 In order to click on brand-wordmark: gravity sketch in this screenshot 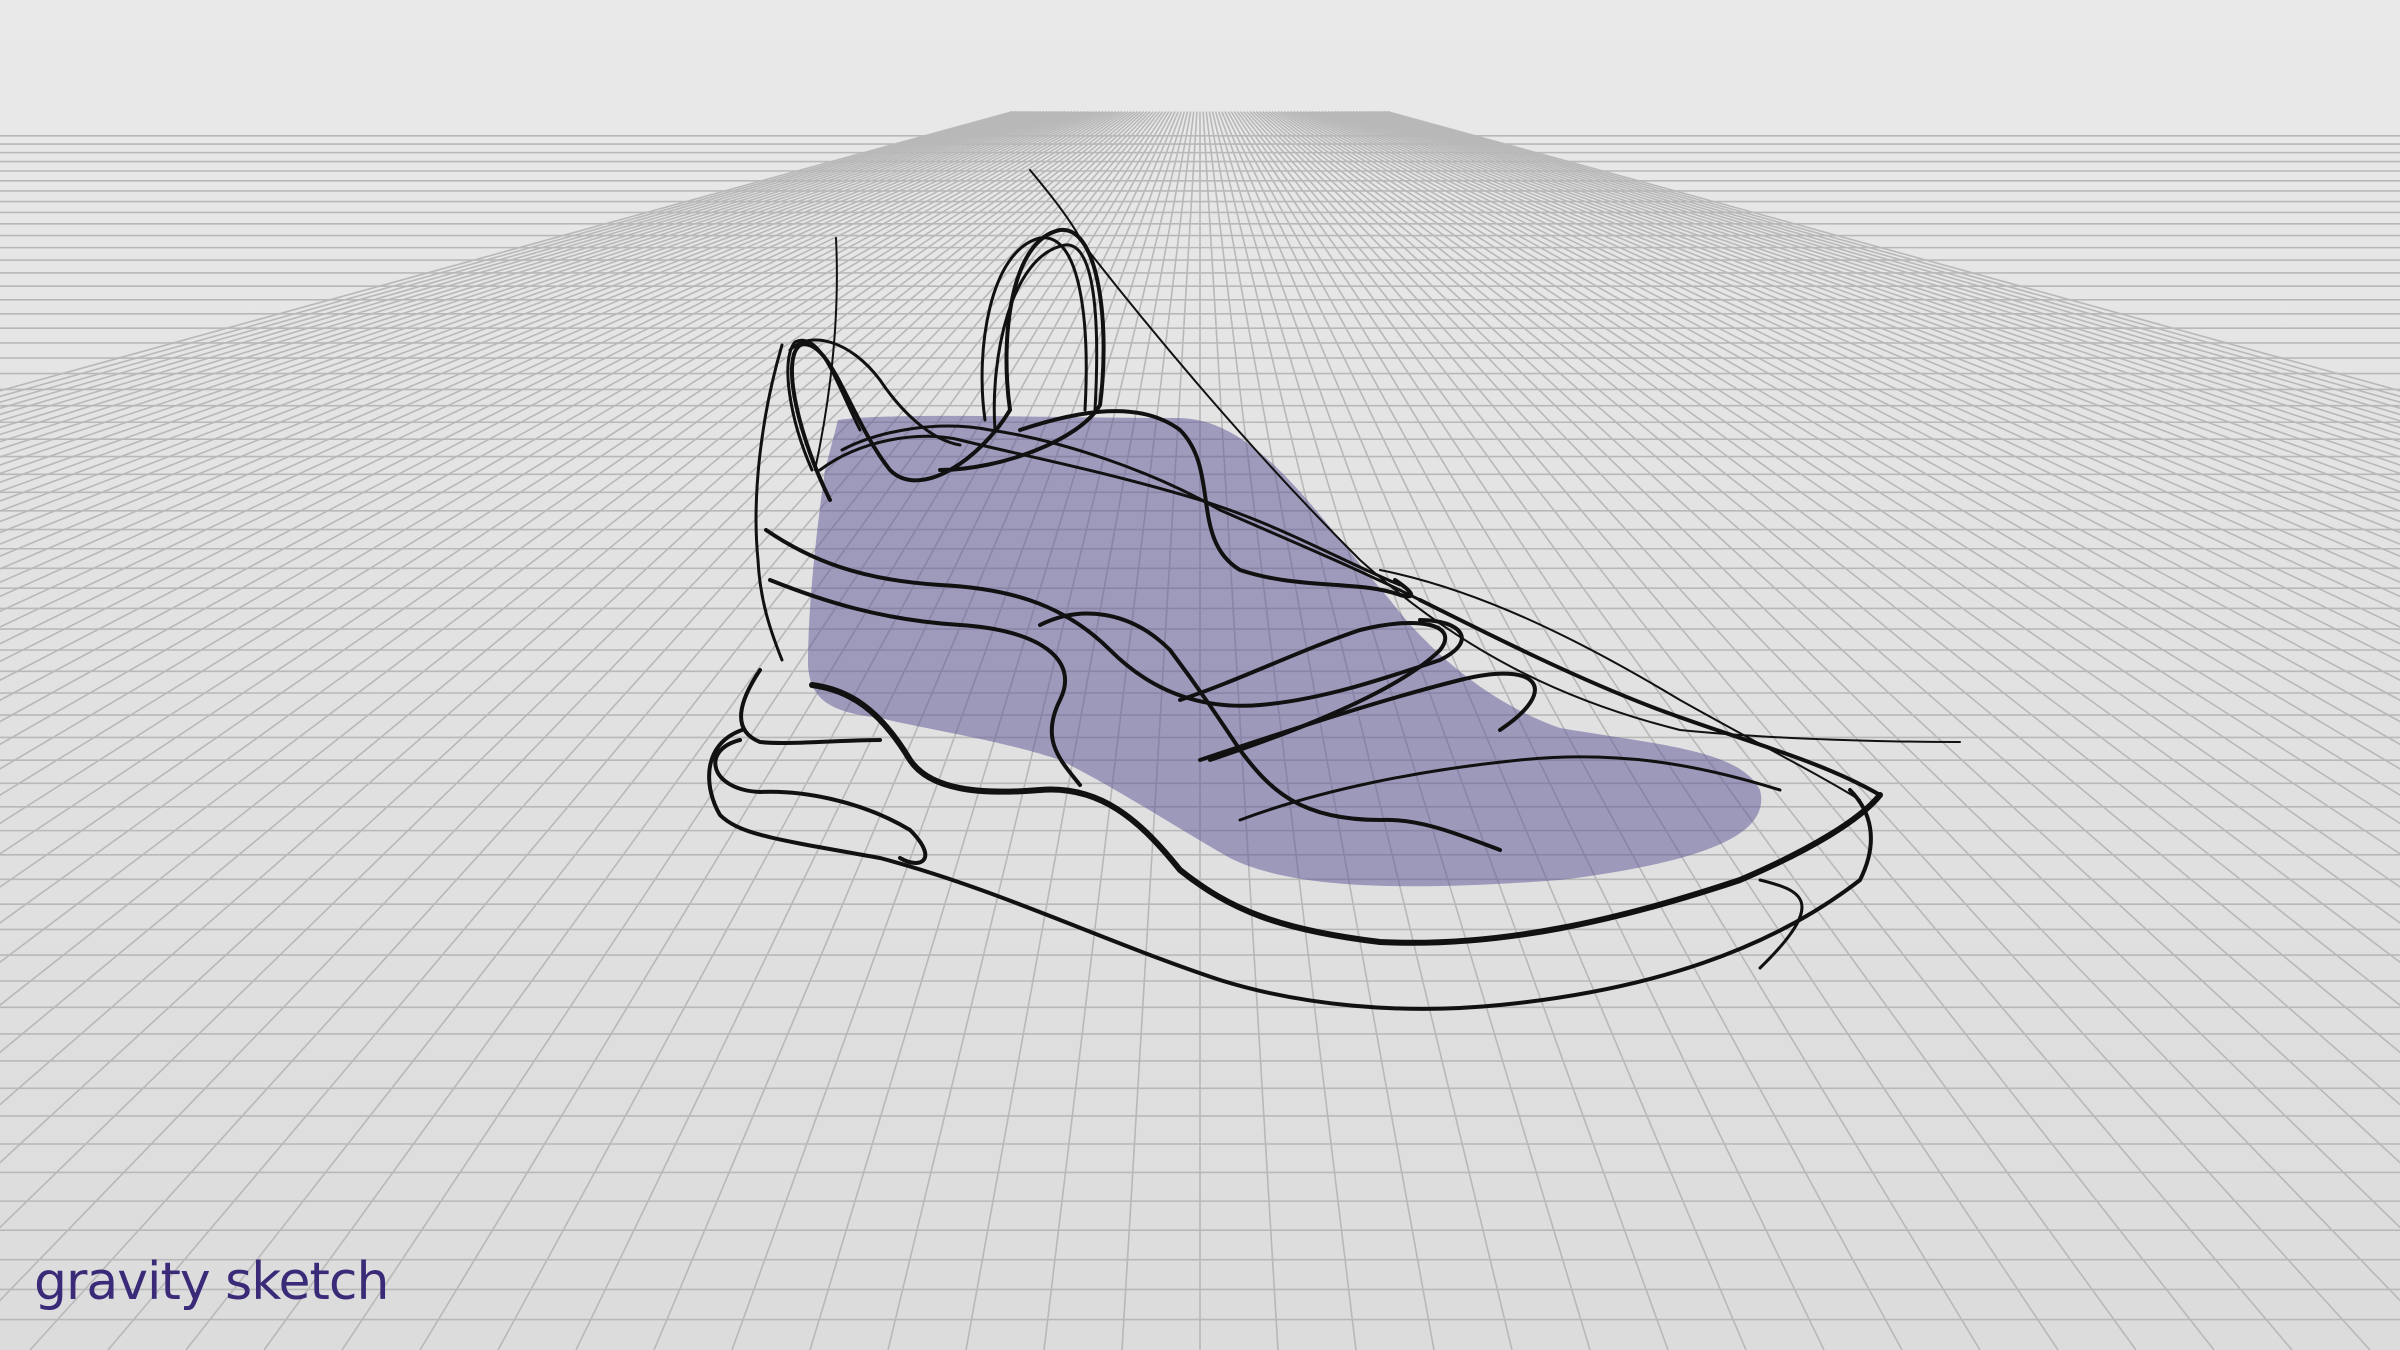, I will do `click(211, 1282)`.